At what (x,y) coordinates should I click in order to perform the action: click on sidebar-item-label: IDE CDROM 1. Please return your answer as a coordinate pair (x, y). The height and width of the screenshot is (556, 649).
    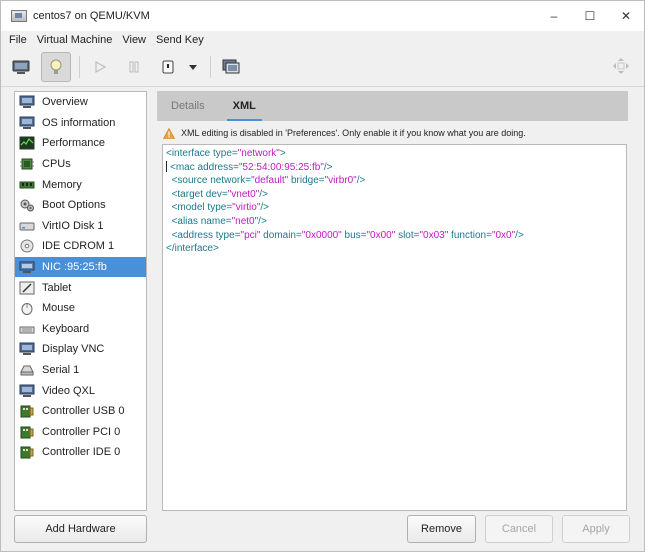
    Looking at the image, I should click on (78, 246).